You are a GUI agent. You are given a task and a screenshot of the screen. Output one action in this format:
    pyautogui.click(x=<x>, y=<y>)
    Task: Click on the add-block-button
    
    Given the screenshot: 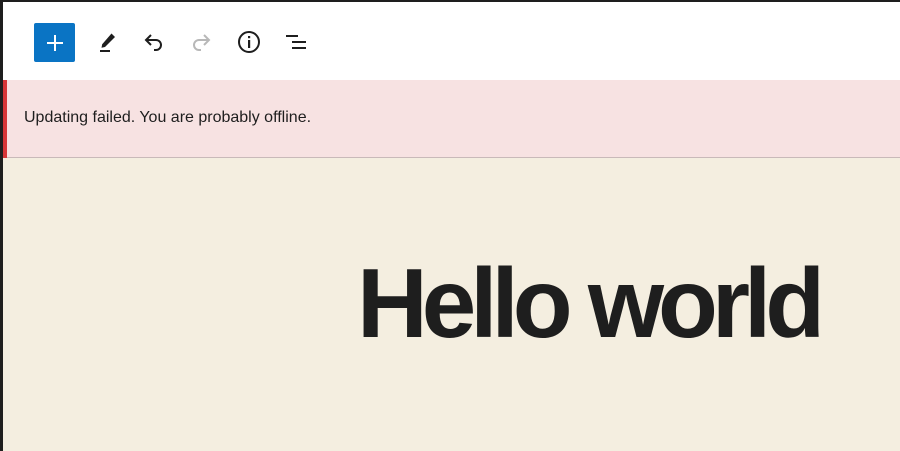 What is the action you would take?
    pyautogui.click(x=54, y=42)
    